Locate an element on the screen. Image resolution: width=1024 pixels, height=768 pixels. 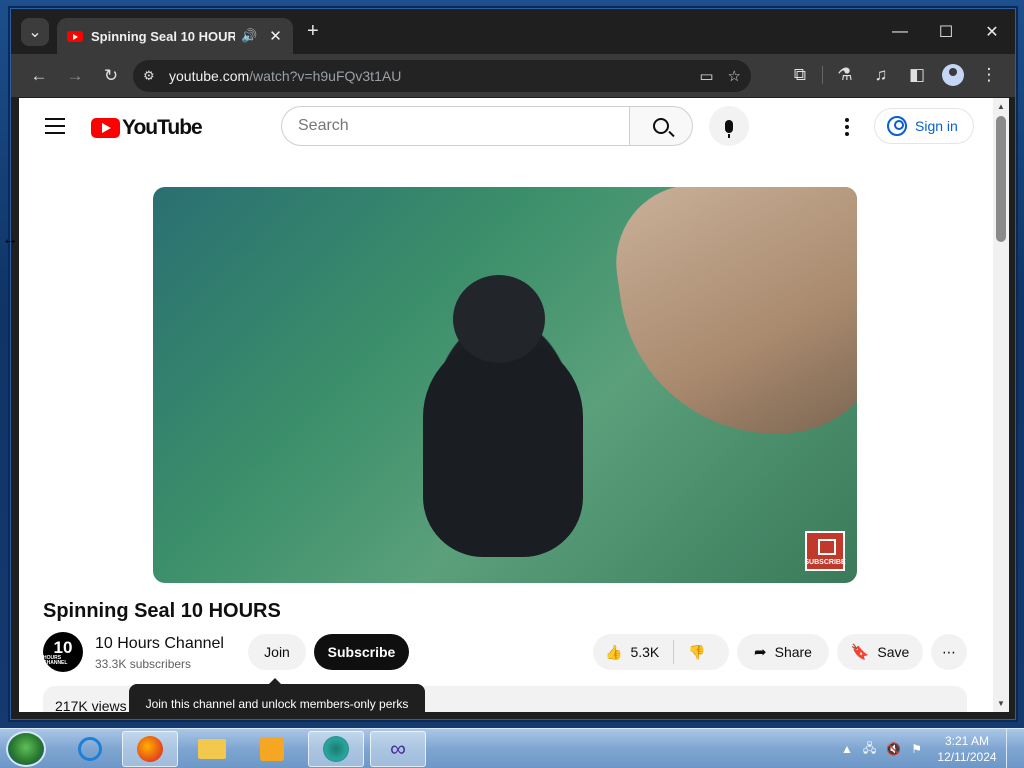
address-bar: ⚙ youtube.com/watch?v=h9uFQv3t1AU ▭ ☆ is located at coordinates (442, 75).